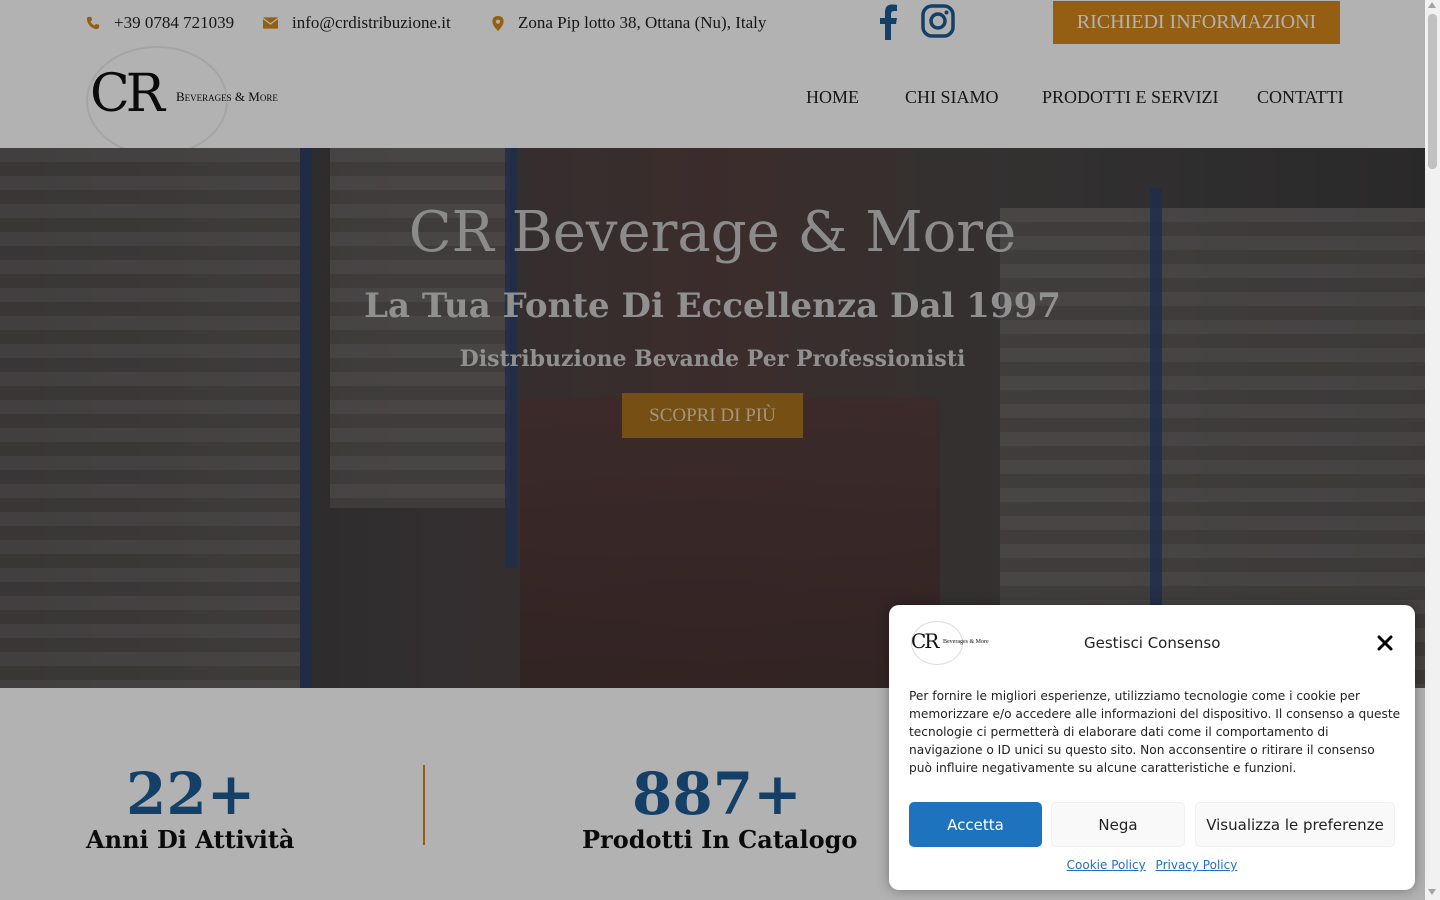  Describe the element at coordinates (712, 306) in the screenshot. I see `hero-subtitle: La Tua Fonte Di Eccellenza Dal 1997` at that location.